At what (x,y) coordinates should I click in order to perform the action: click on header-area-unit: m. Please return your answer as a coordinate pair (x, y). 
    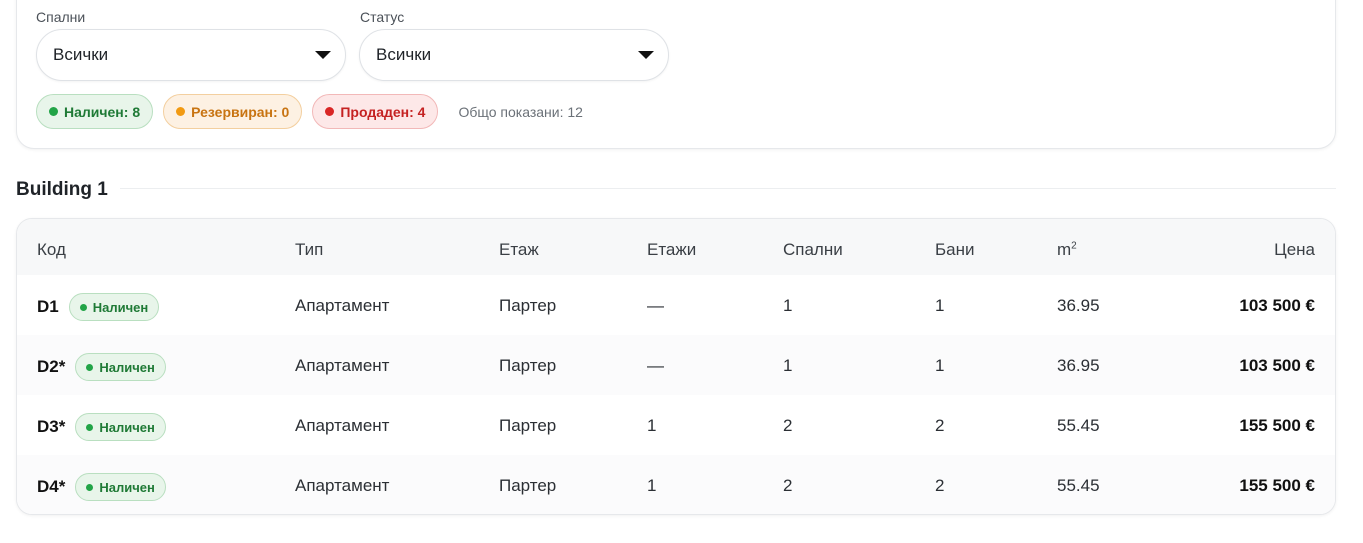
    Looking at the image, I should click on (1064, 249).